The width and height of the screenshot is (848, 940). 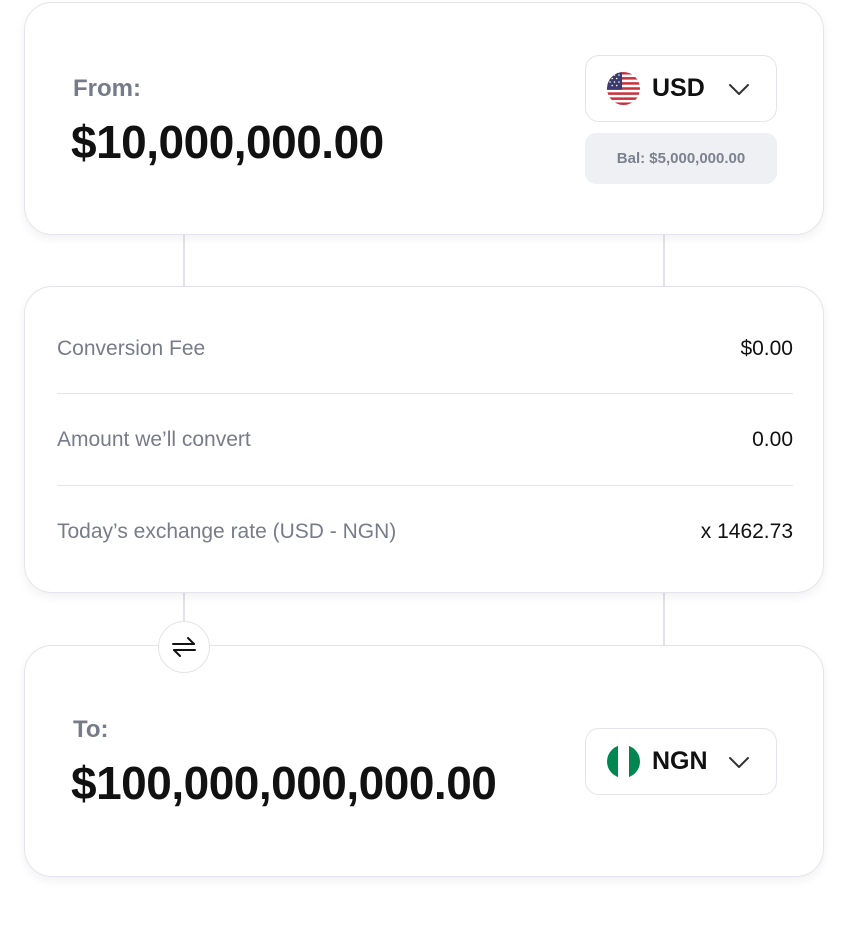 What do you see at coordinates (425, 349) in the screenshot?
I see `detail-row-fee: Conversion Fee $0.00` at bounding box center [425, 349].